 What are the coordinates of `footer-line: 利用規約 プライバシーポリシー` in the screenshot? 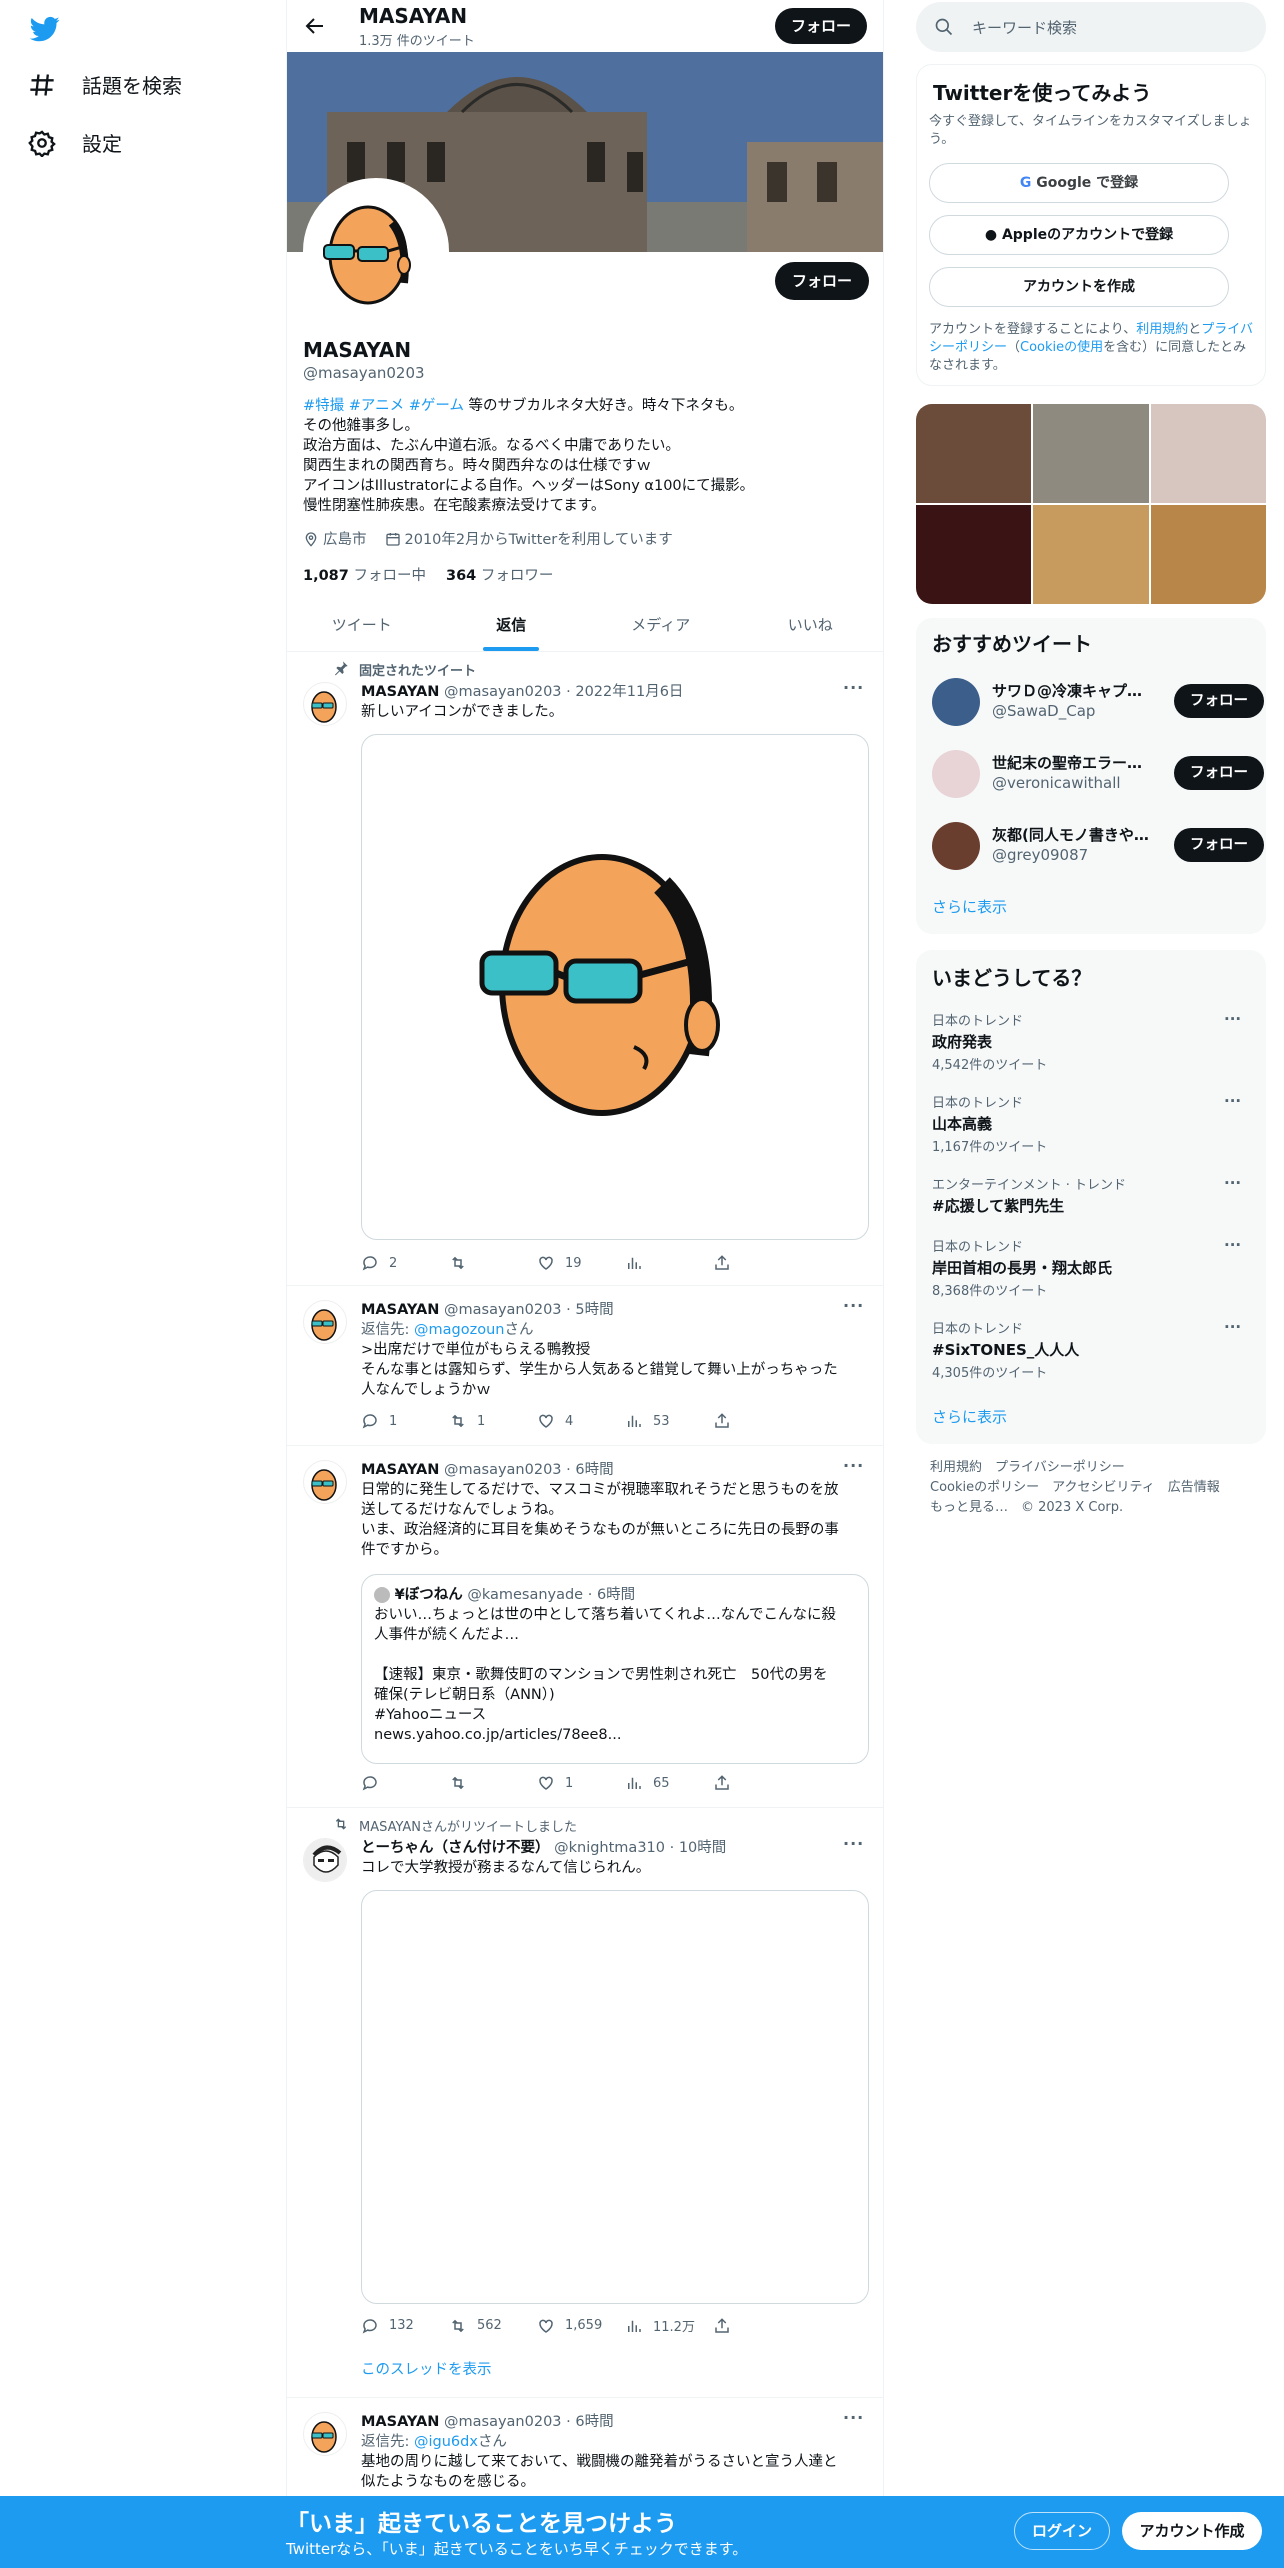 It's located at (1090, 1468).